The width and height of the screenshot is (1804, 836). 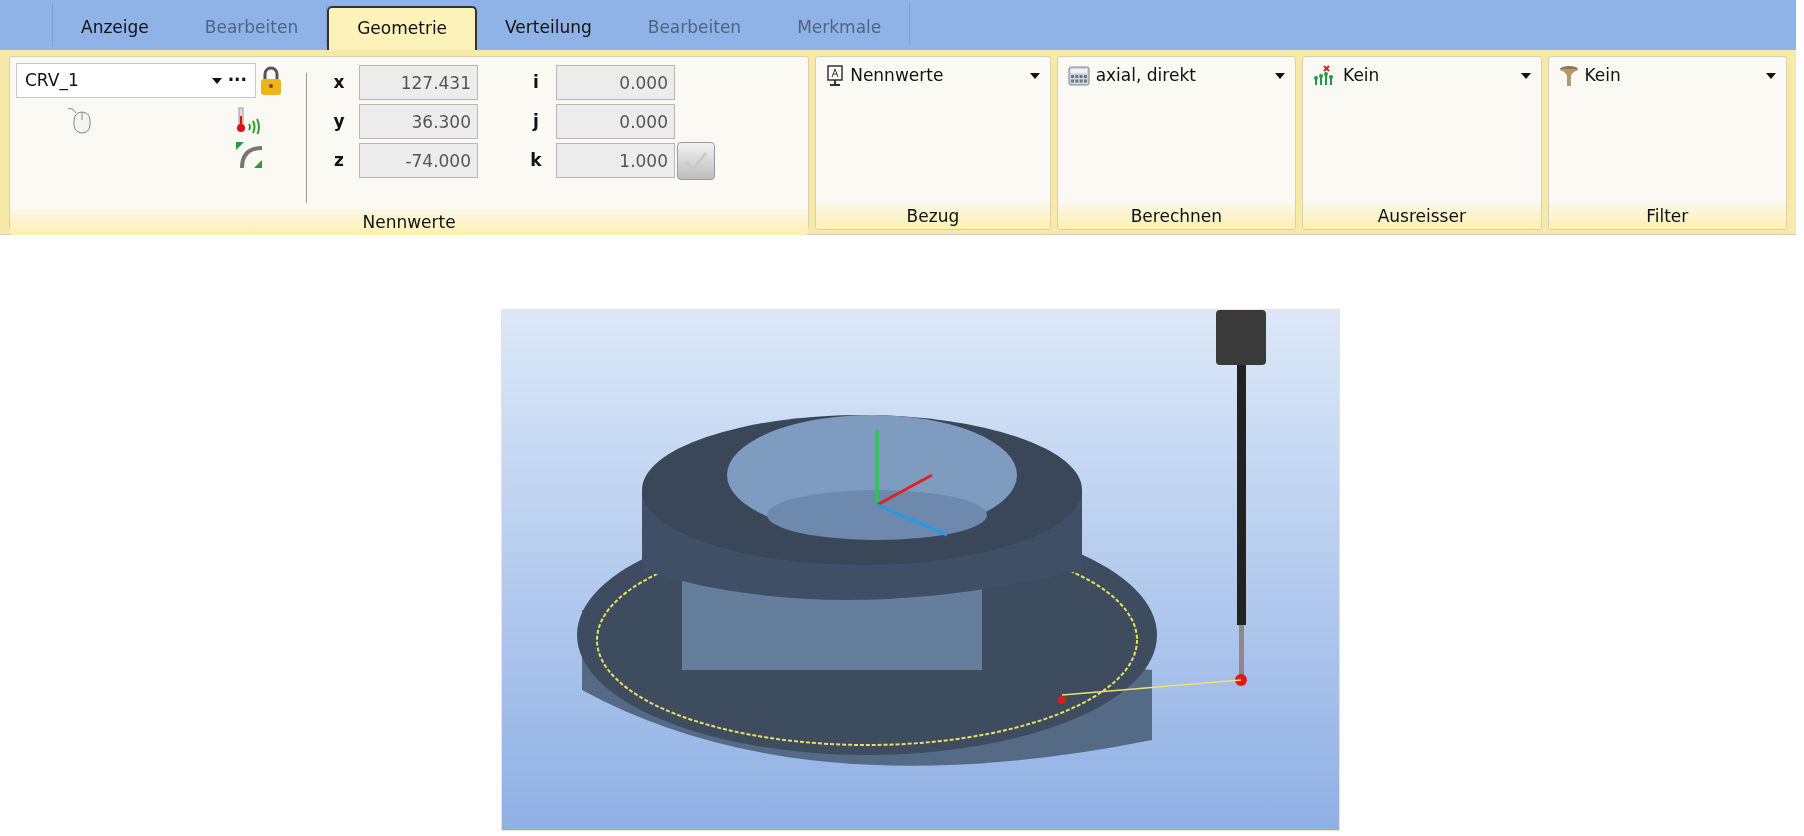 I want to click on coordinate-field: 127.431, so click(x=418, y=82).